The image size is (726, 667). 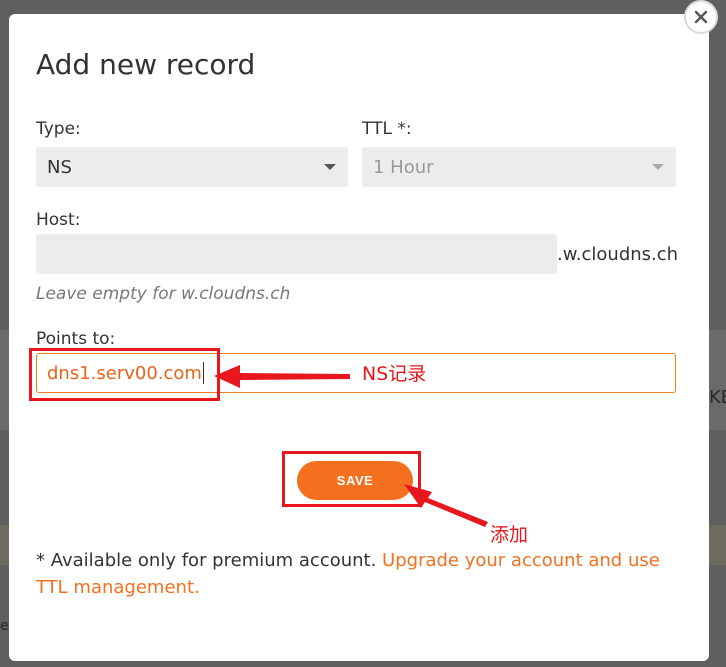 What do you see at coordinates (282, 376) in the screenshot?
I see `arrow-to-points-input` at bounding box center [282, 376].